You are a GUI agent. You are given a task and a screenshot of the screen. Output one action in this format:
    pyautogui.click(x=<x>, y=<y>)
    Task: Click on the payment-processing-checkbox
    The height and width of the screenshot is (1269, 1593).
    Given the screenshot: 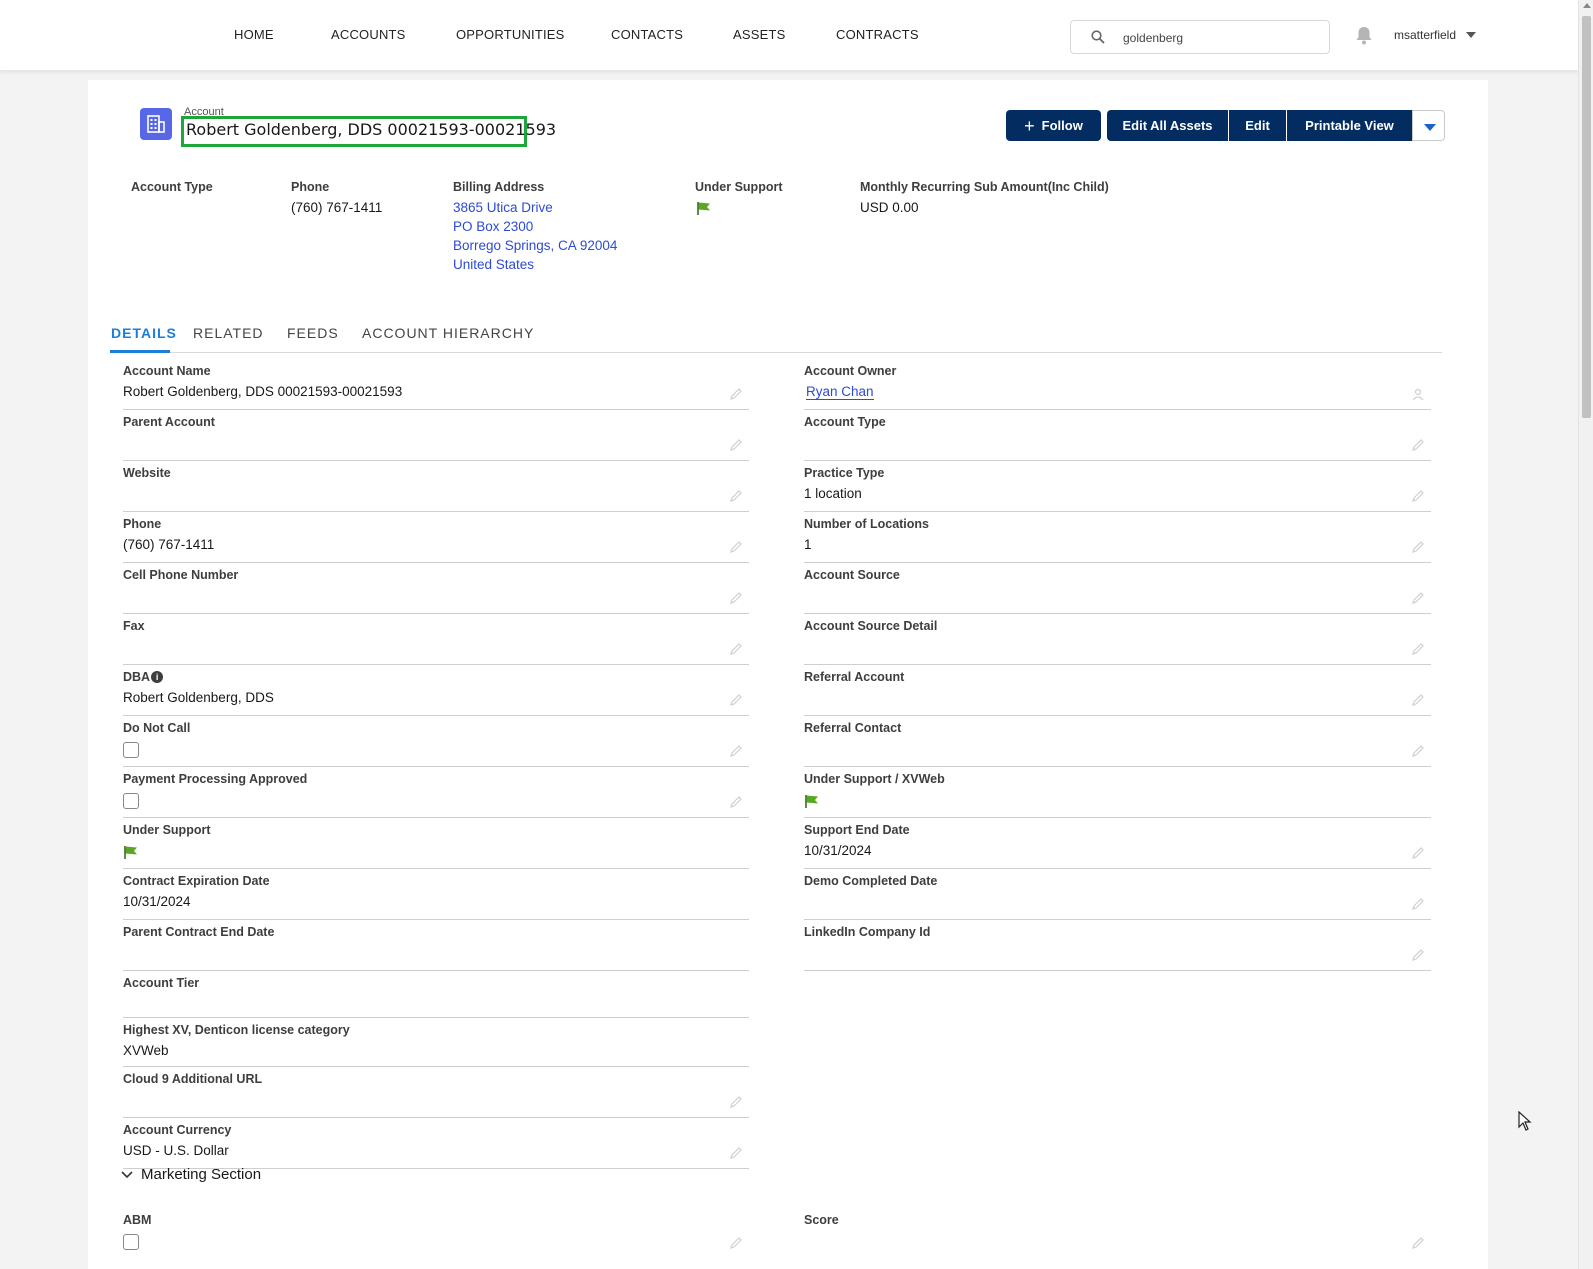 What is the action you would take?
    pyautogui.click(x=131, y=801)
    